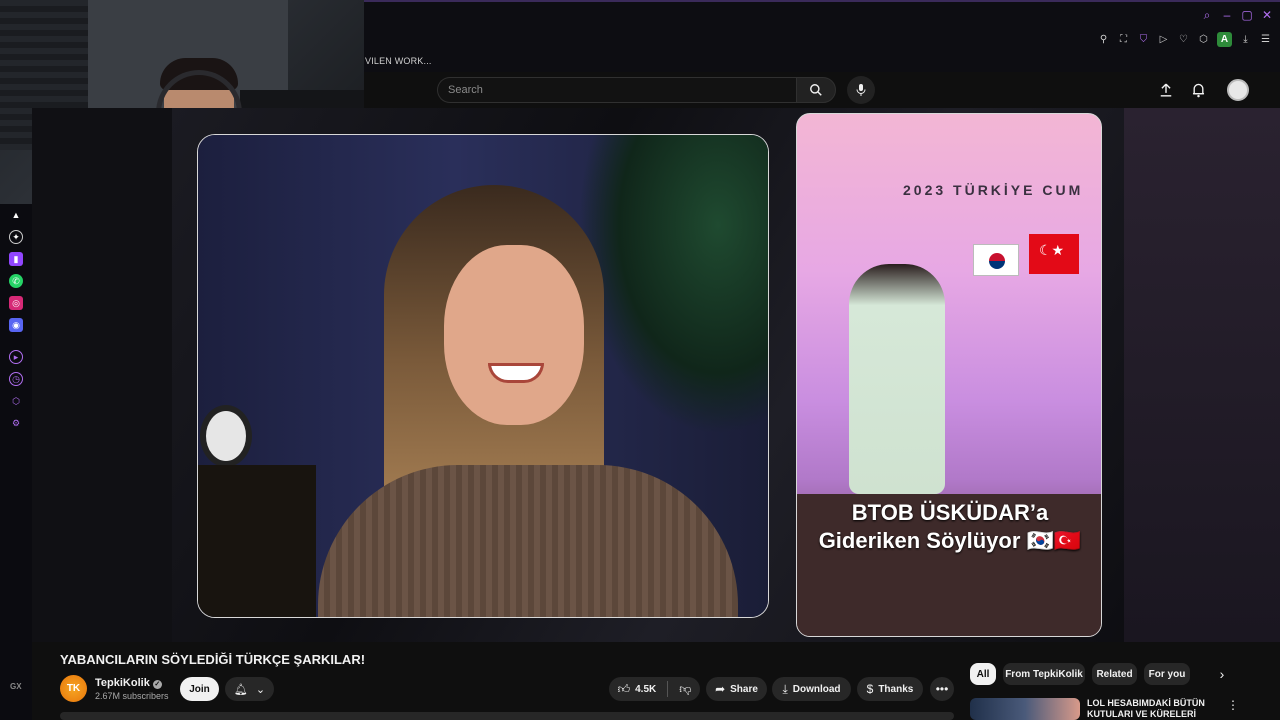  What do you see at coordinates (199, 689) in the screenshot?
I see `join-button: Join` at bounding box center [199, 689].